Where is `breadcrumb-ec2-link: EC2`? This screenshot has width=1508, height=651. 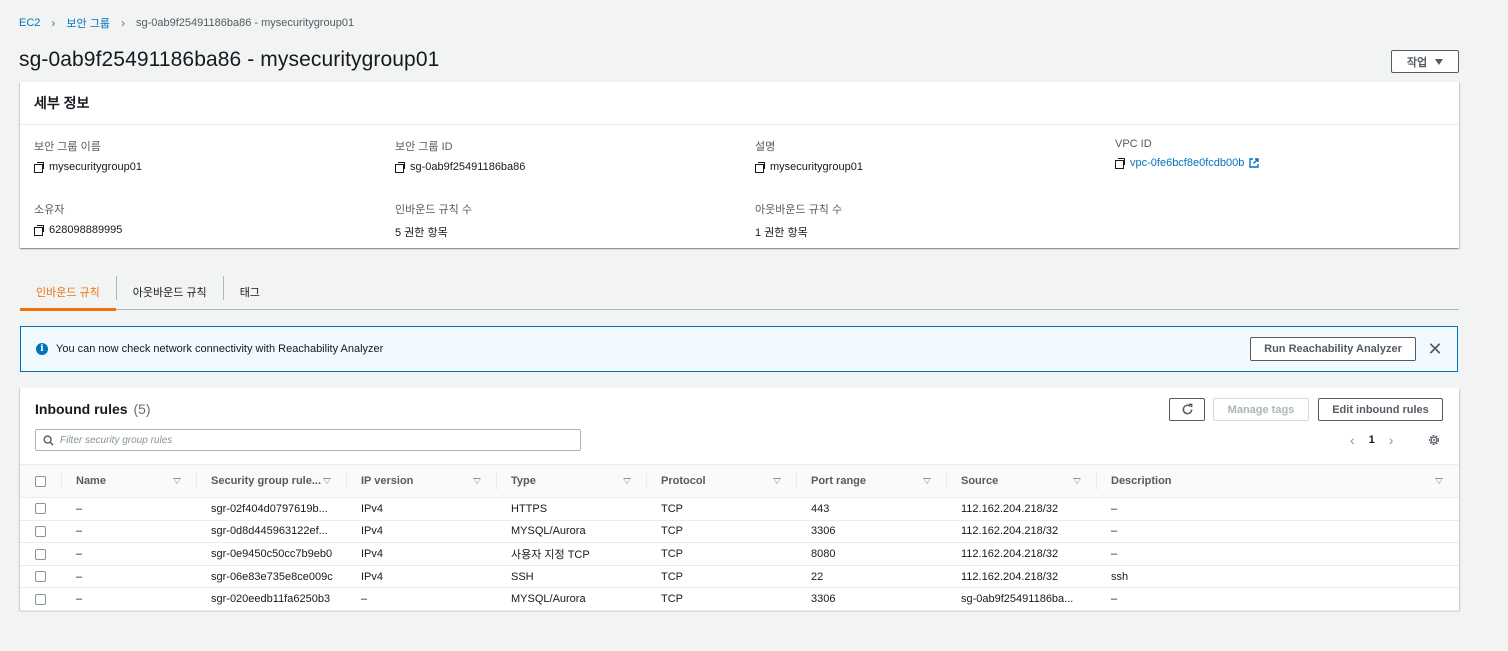
breadcrumb-ec2-link: EC2 is located at coordinates (29, 23).